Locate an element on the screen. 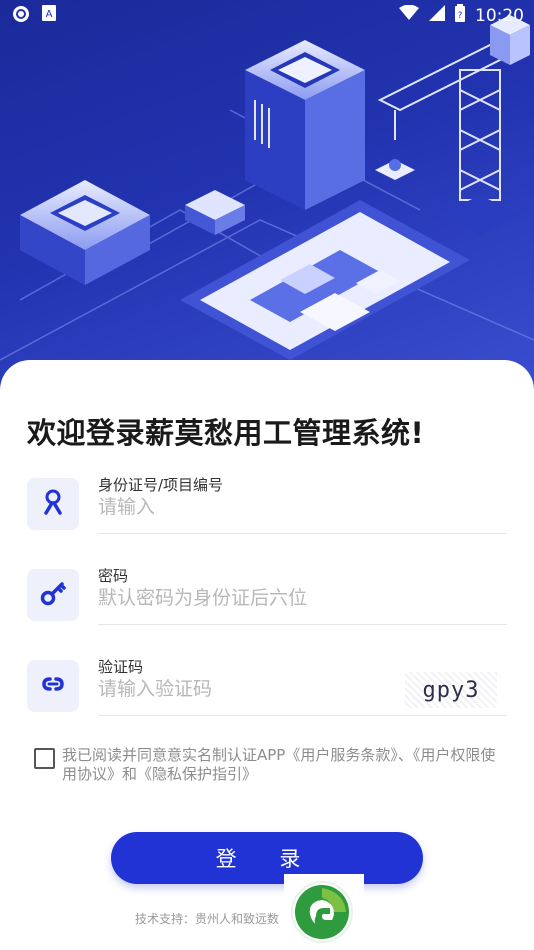  signal-icon is located at coordinates (437, 15).